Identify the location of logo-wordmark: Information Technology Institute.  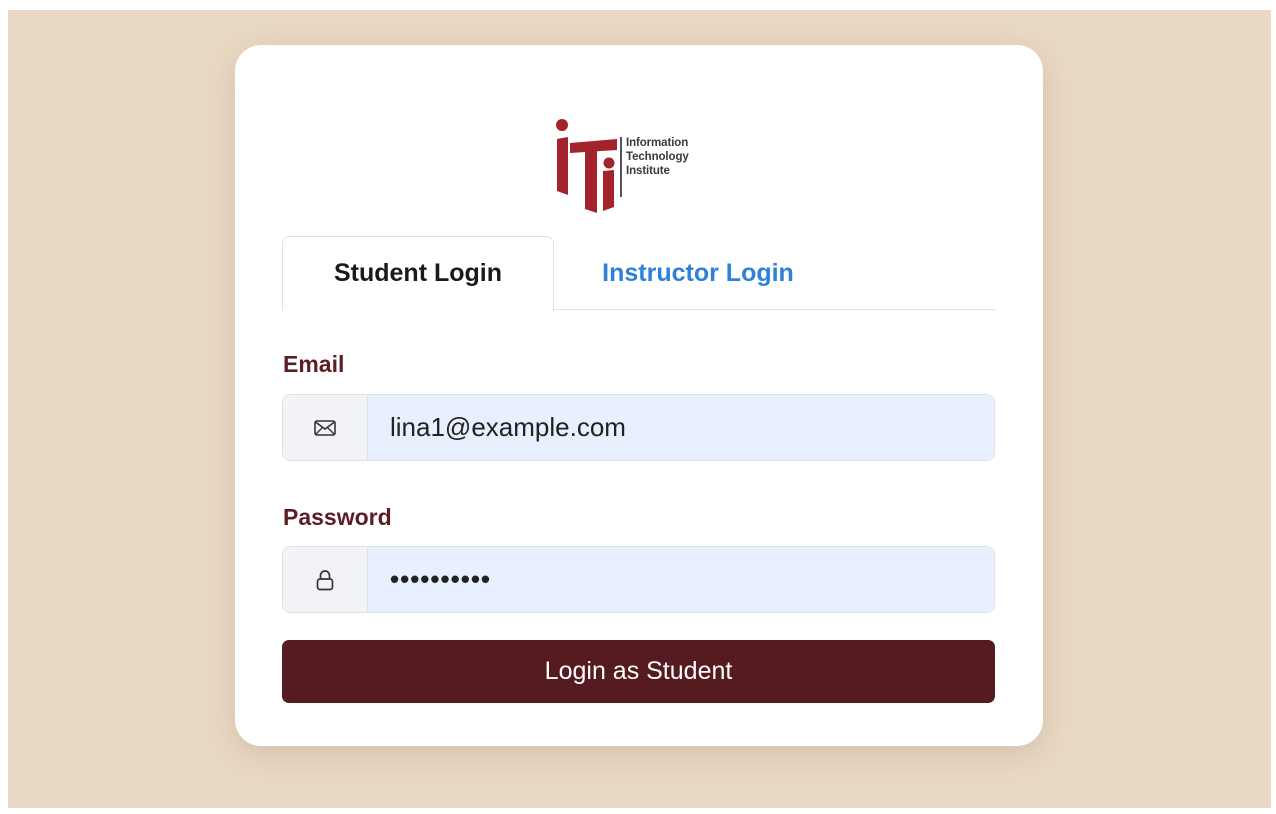
(657, 157).